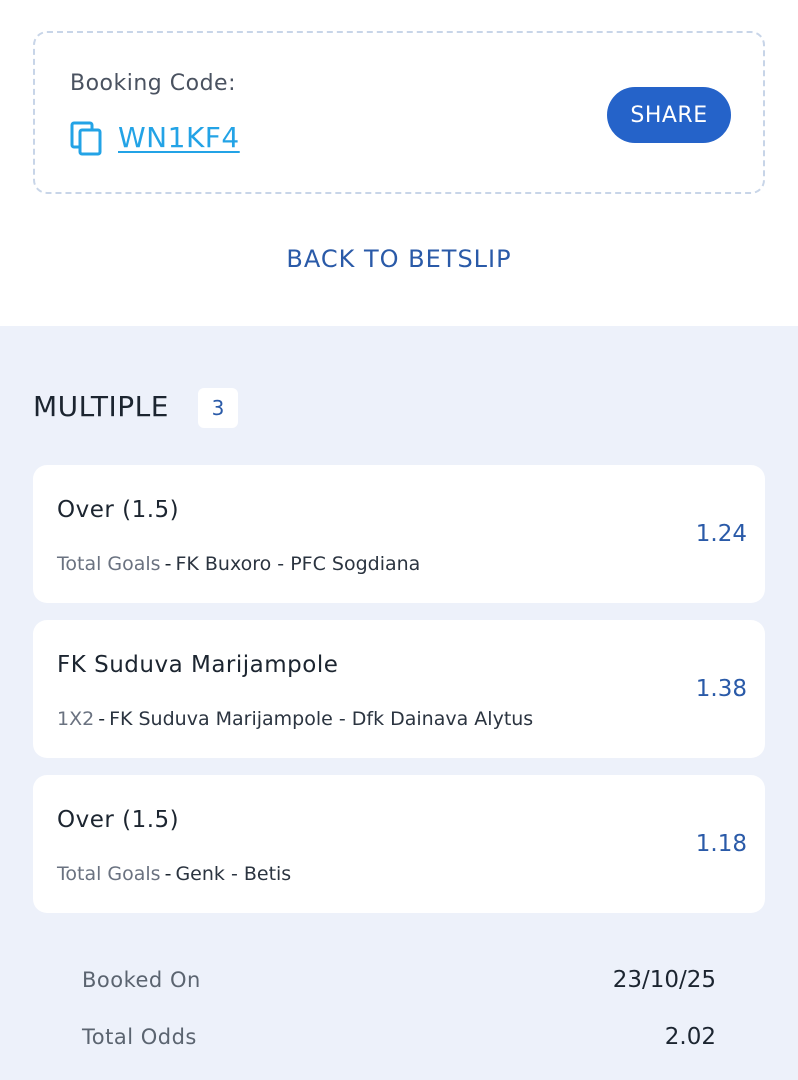  I want to click on booked-on-label: Booked On, so click(141, 980).